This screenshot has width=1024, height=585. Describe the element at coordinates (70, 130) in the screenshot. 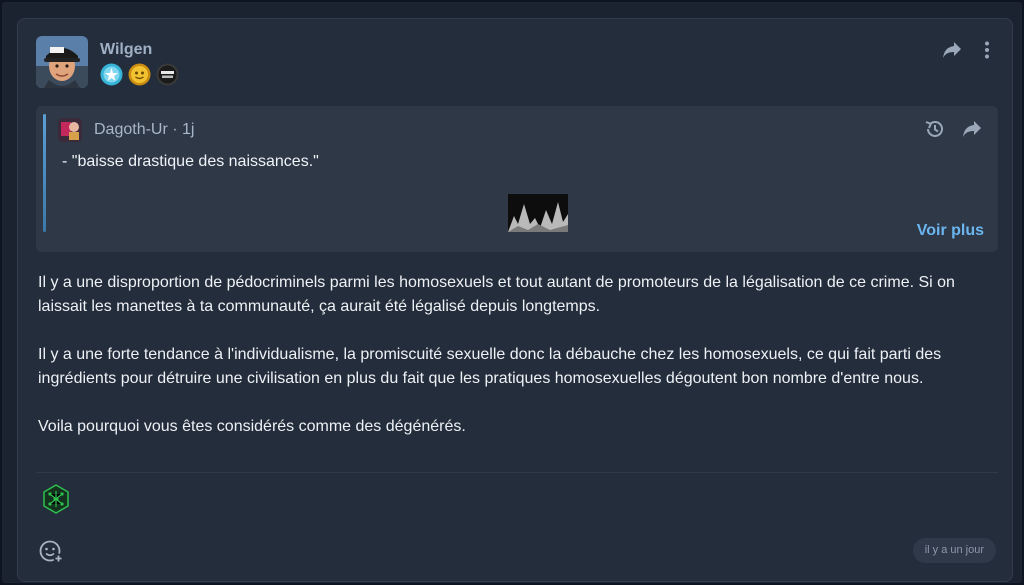

I see `quote-author-avatar` at that location.